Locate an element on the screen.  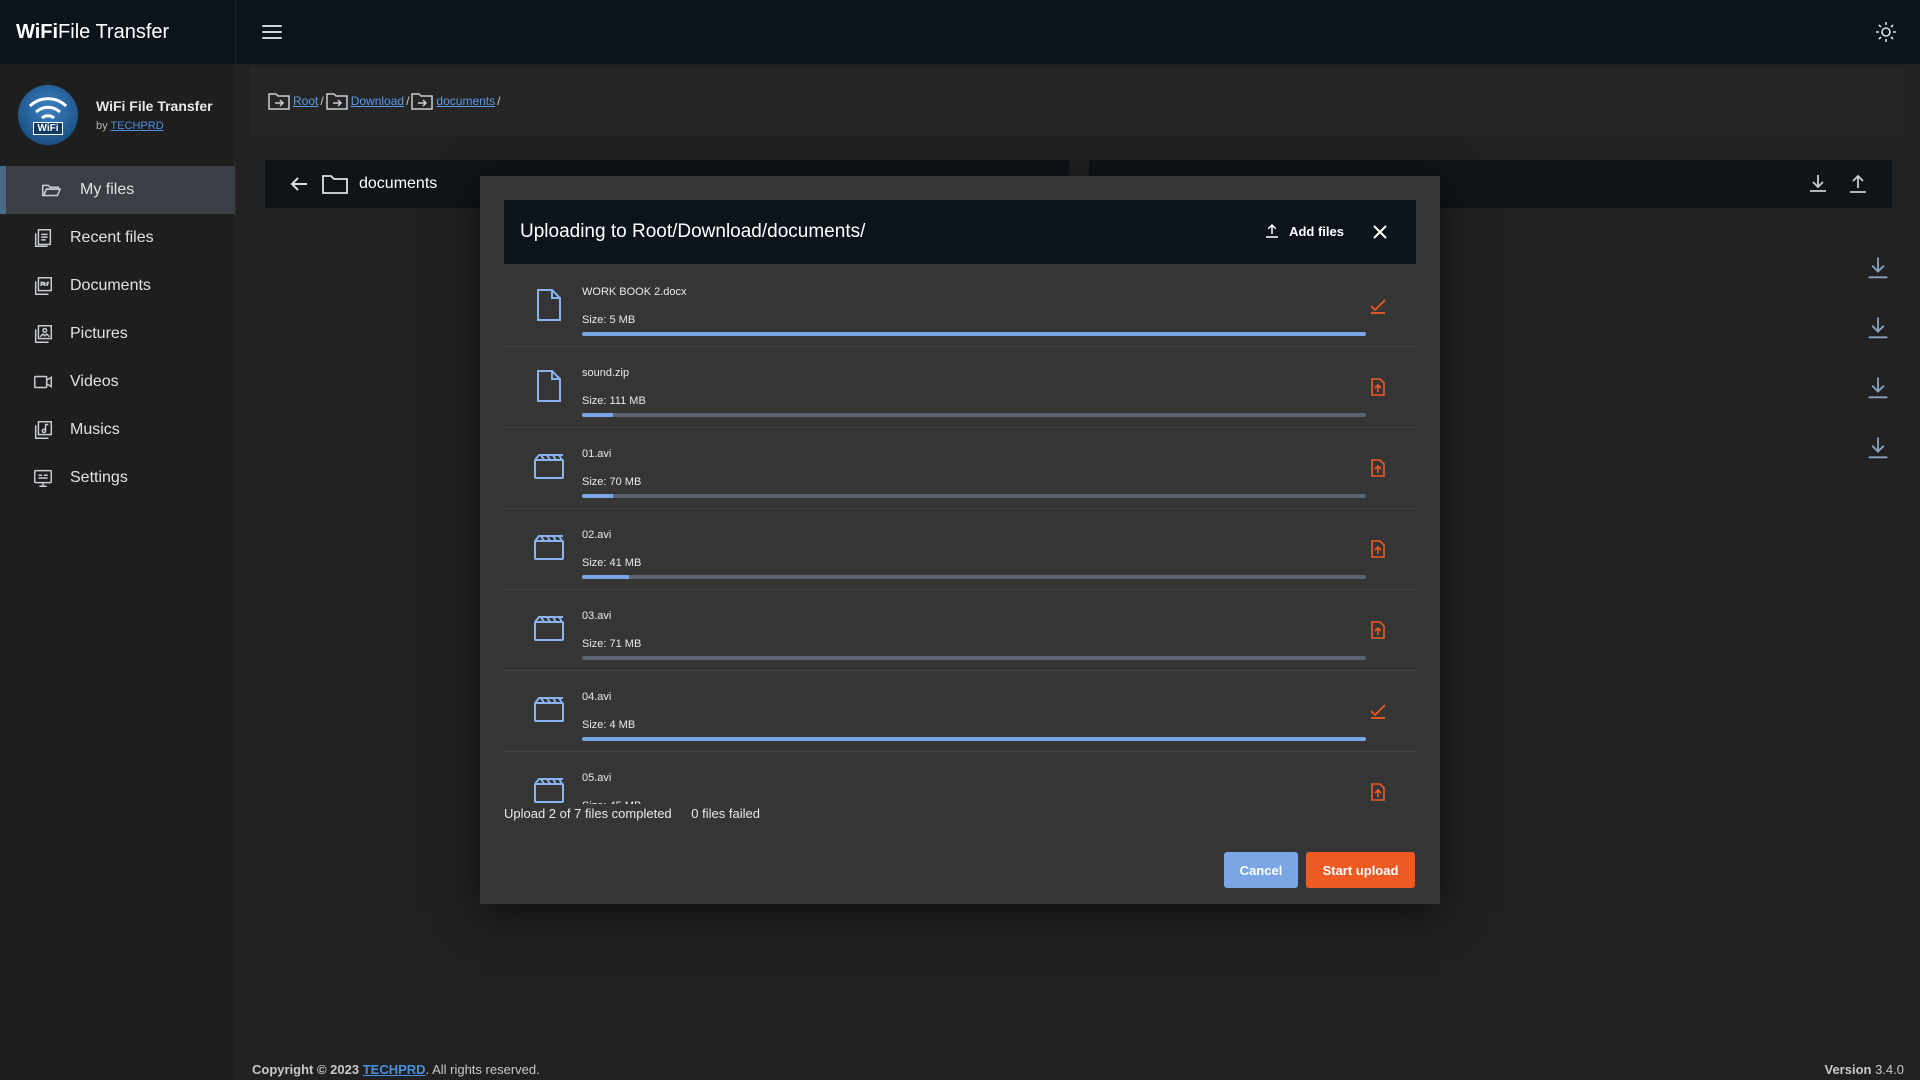
upload-file-row: WORK BOOK 2.docx Size: 5 MB is located at coordinates (960, 306).